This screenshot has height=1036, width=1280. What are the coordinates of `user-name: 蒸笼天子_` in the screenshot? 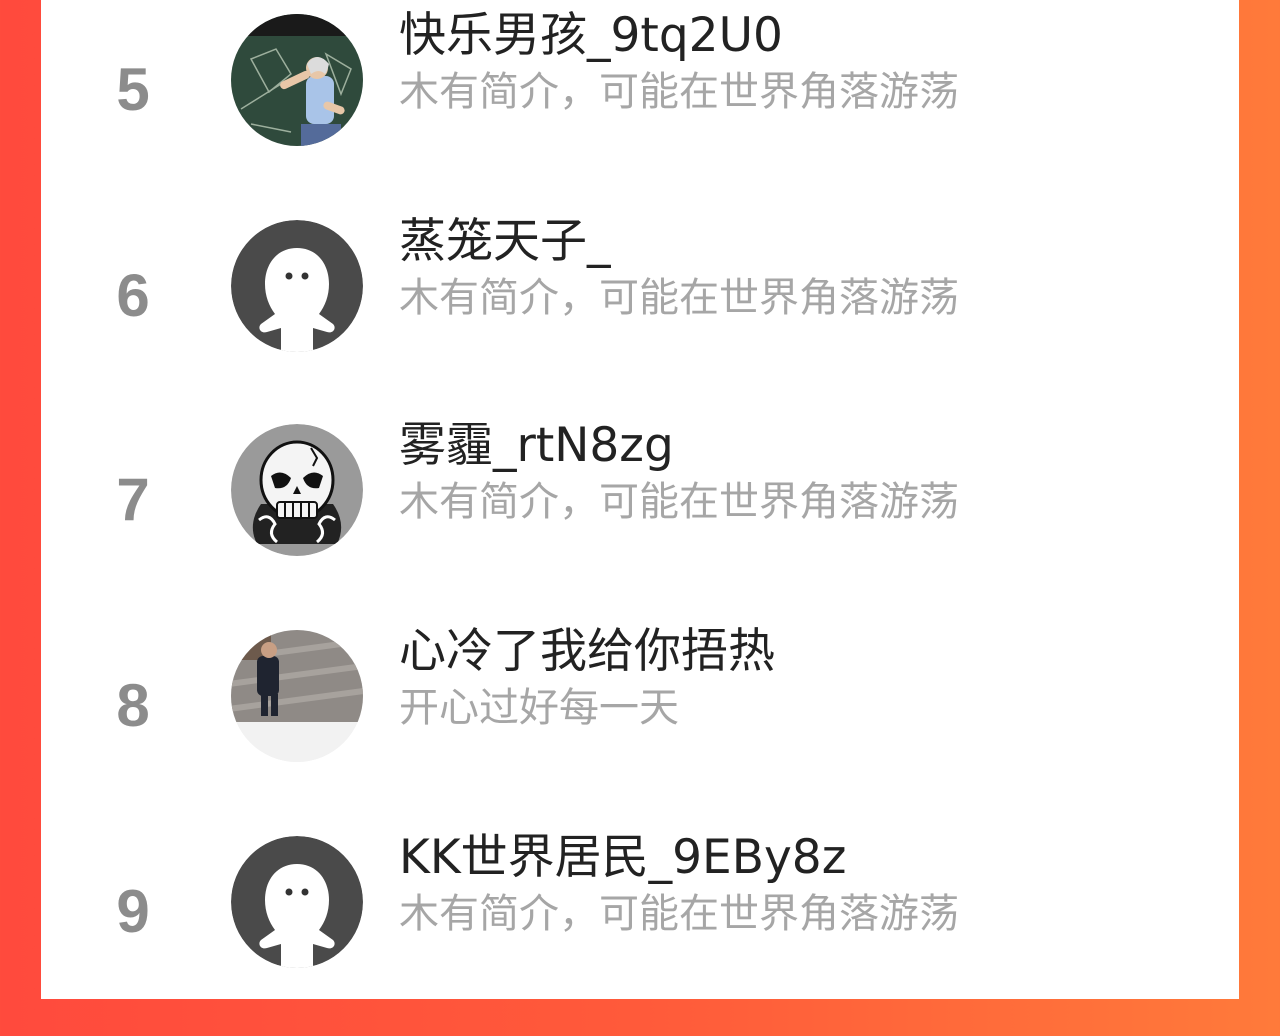 It's located at (505, 242).